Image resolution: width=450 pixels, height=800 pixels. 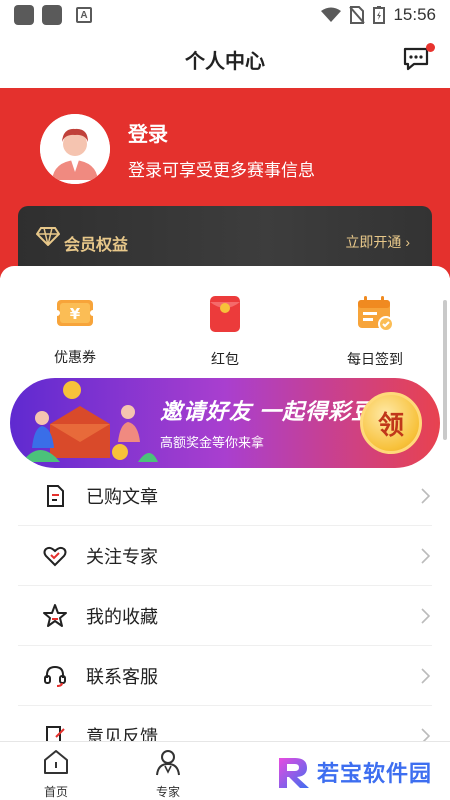 What do you see at coordinates (221, 170) in the screenshot?
I see `login-subtitle: 登录可享受更多赛事信息` at bounding box center [221, 170].